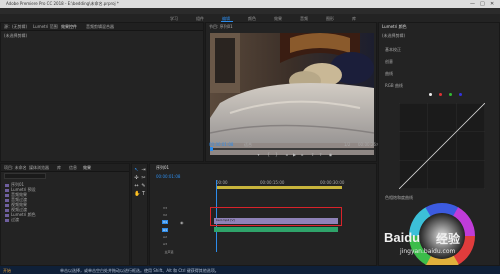 This screenshot has width=500, height=274. What do you see at coordinates (69, 26) in the screenshot?
I see `tab-effect-controls: 效果控件` at bounding box center [69, 26].